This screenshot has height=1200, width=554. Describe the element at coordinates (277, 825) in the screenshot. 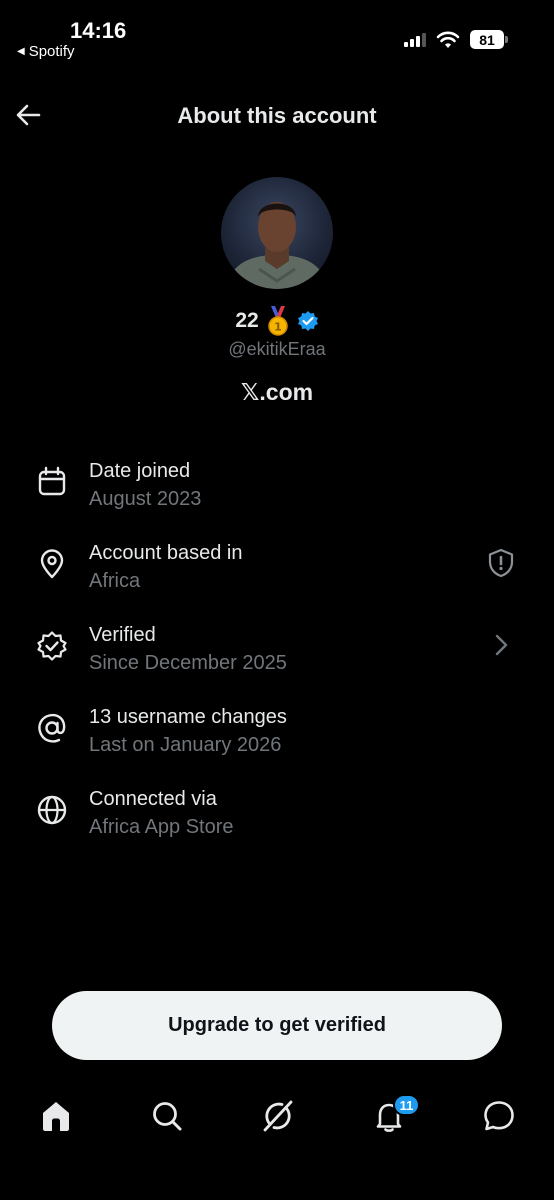

I see `info-row-connected-via: Connected via Africa App Store` at that location.